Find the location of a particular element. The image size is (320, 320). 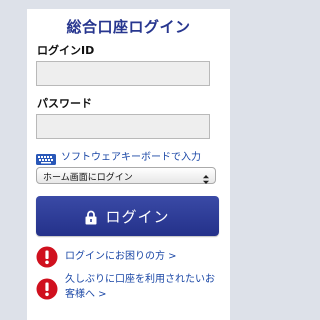

login-button: ログイン is located at coordinates (127, 216).